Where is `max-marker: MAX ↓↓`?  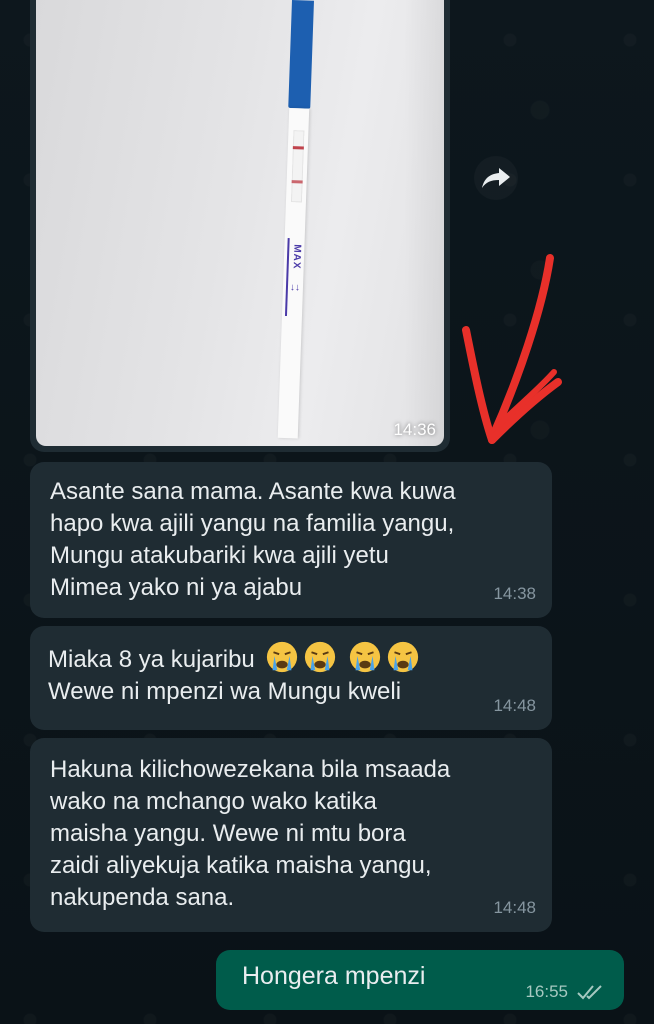 max-marker: MAX ↓↓ is located at coordinates (294, 277).